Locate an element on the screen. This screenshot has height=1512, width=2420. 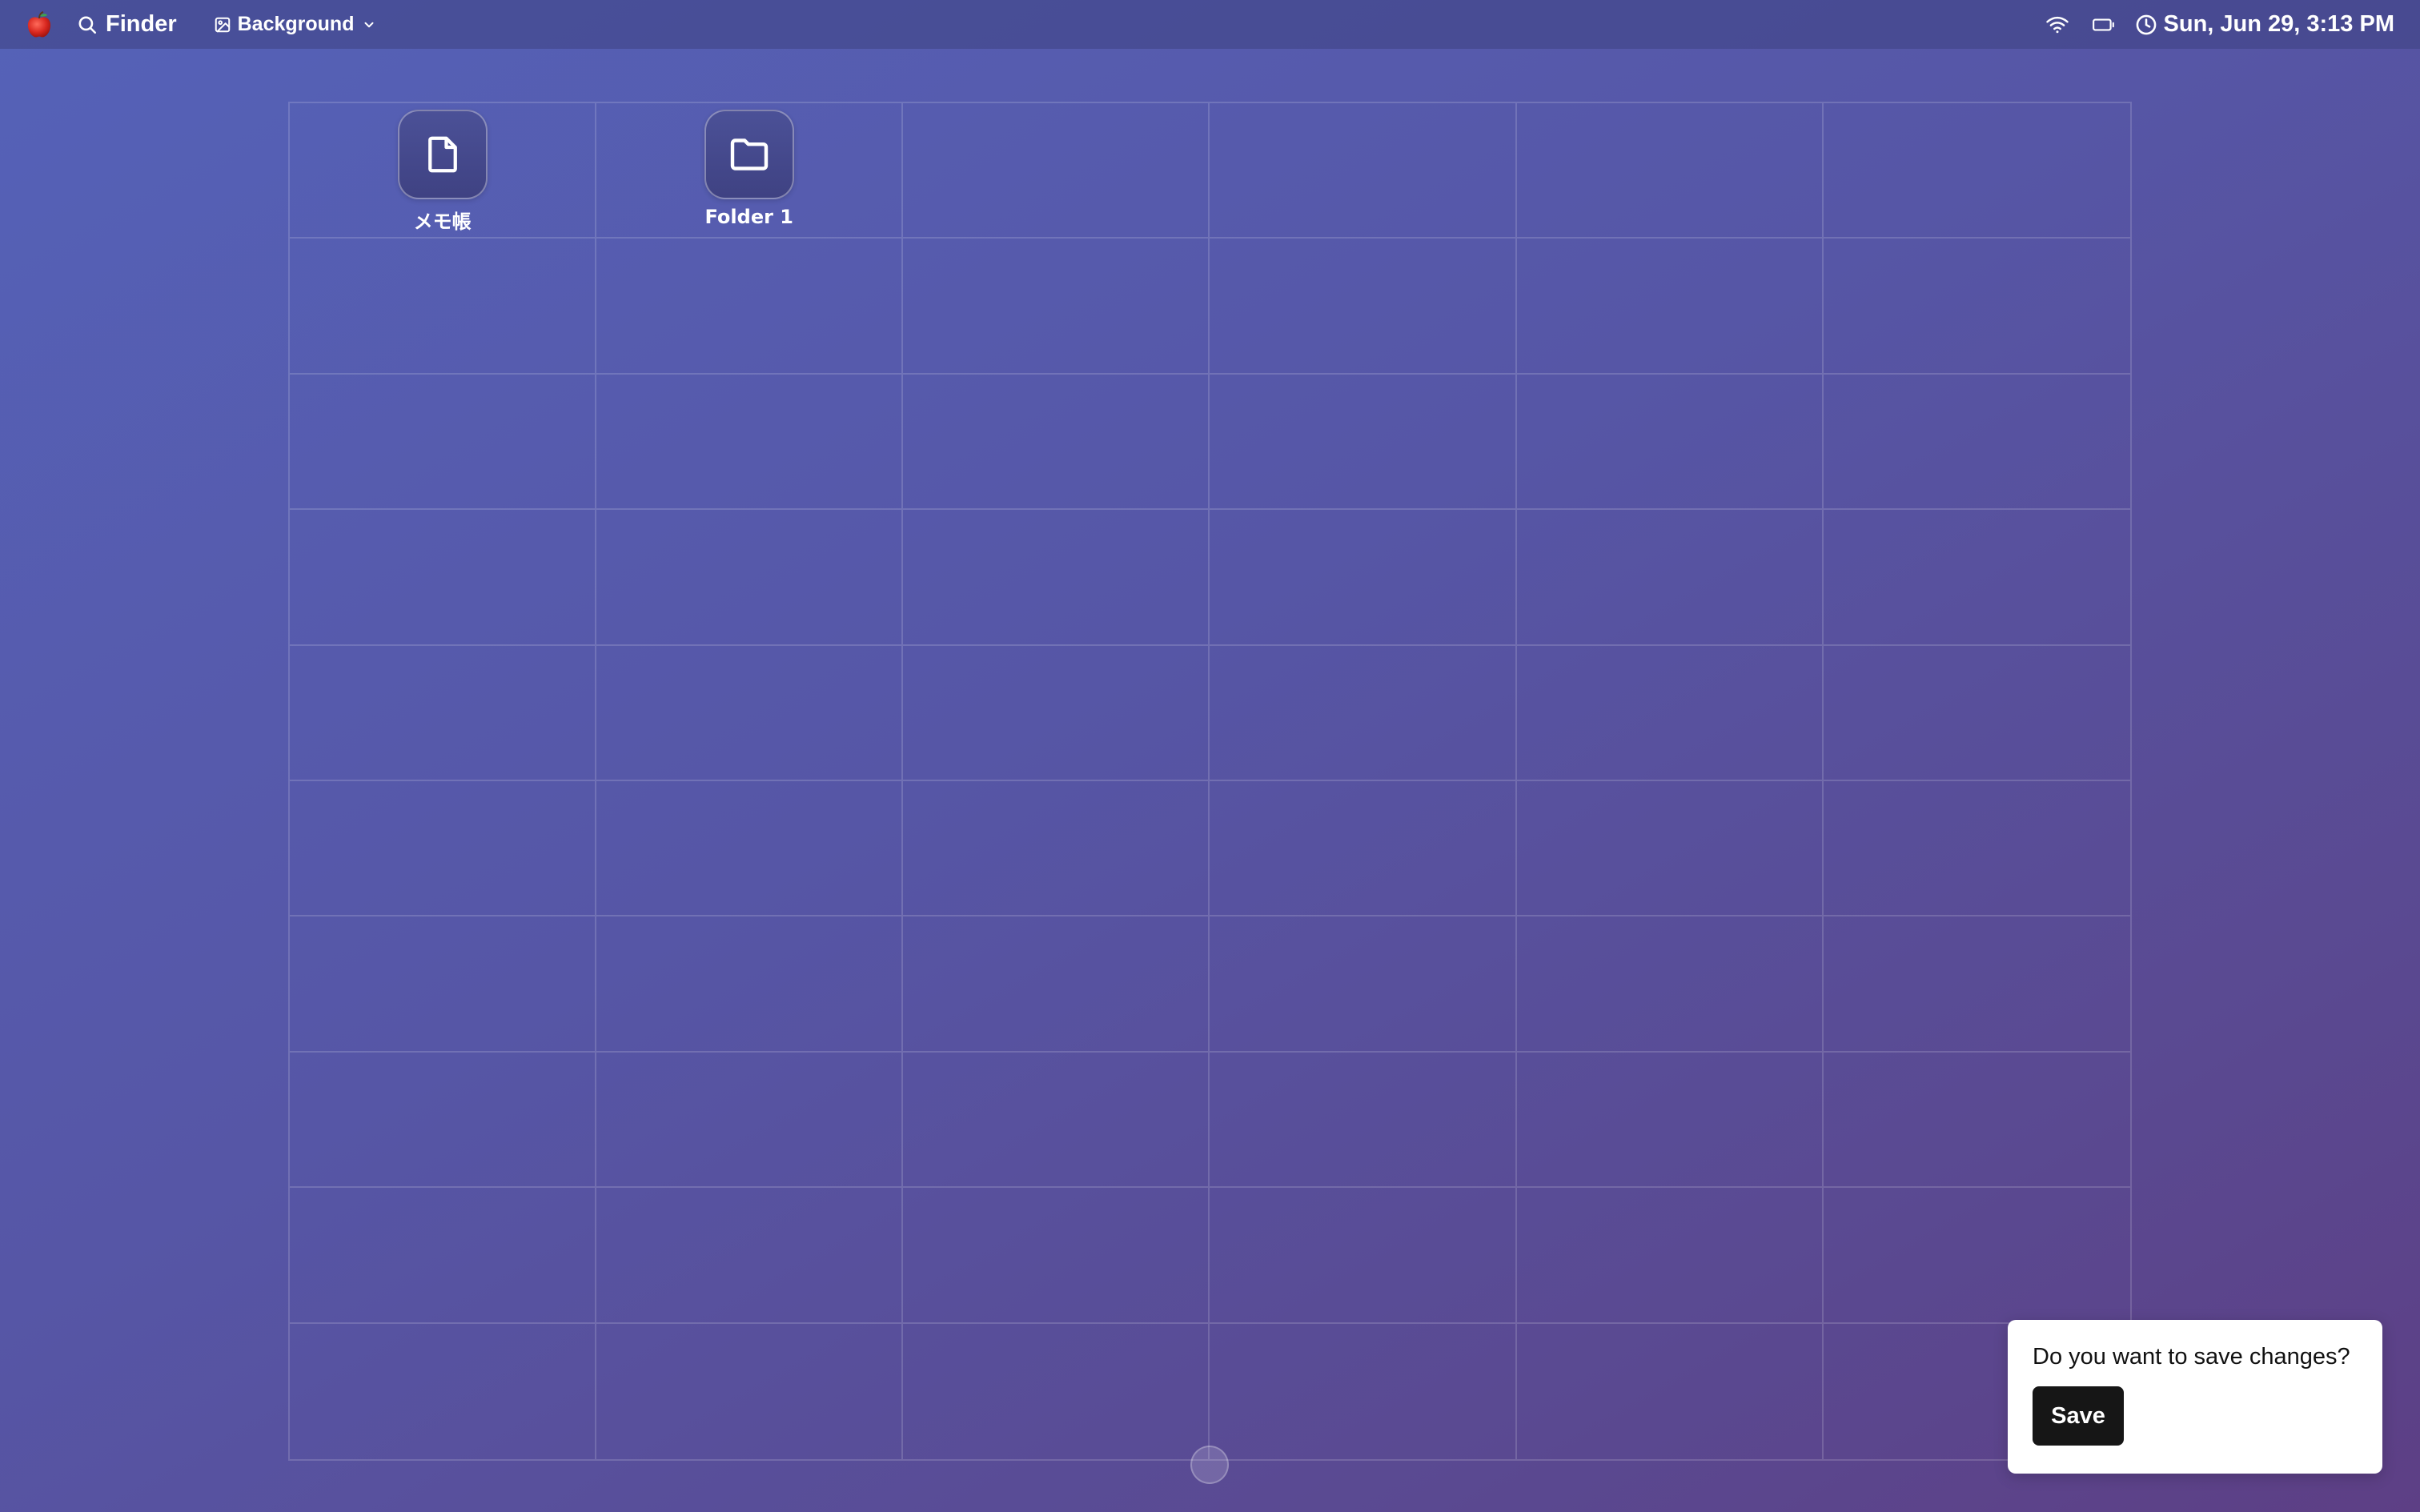
apple-icon is located at coordinates (39, 25).